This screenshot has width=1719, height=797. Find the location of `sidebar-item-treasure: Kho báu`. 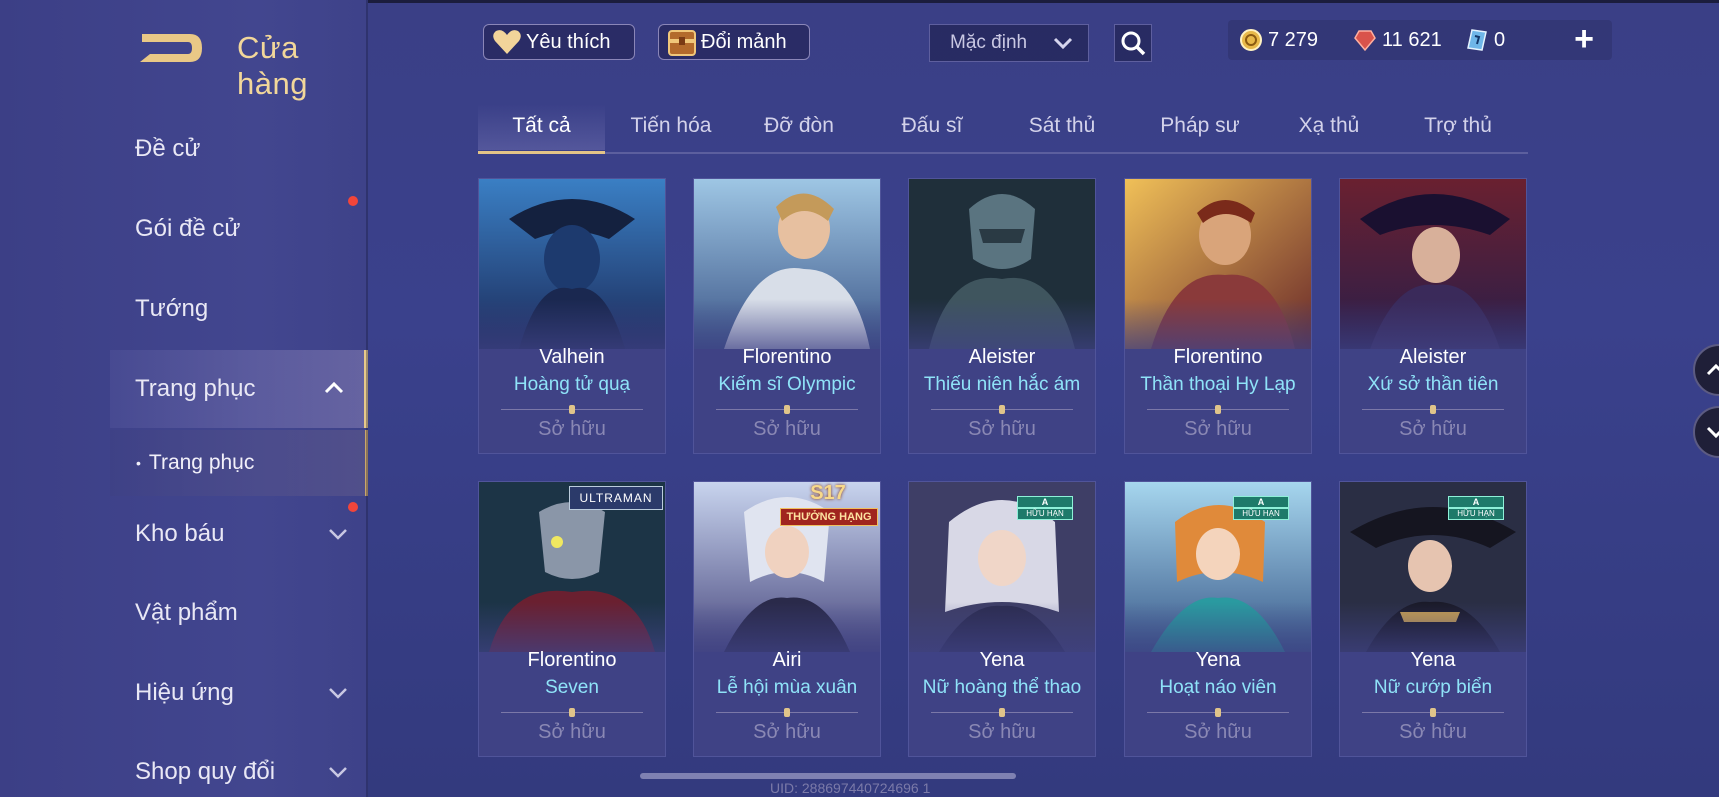

sidebar-item-treasure: Kho báu is located at coordinates (239, 534).